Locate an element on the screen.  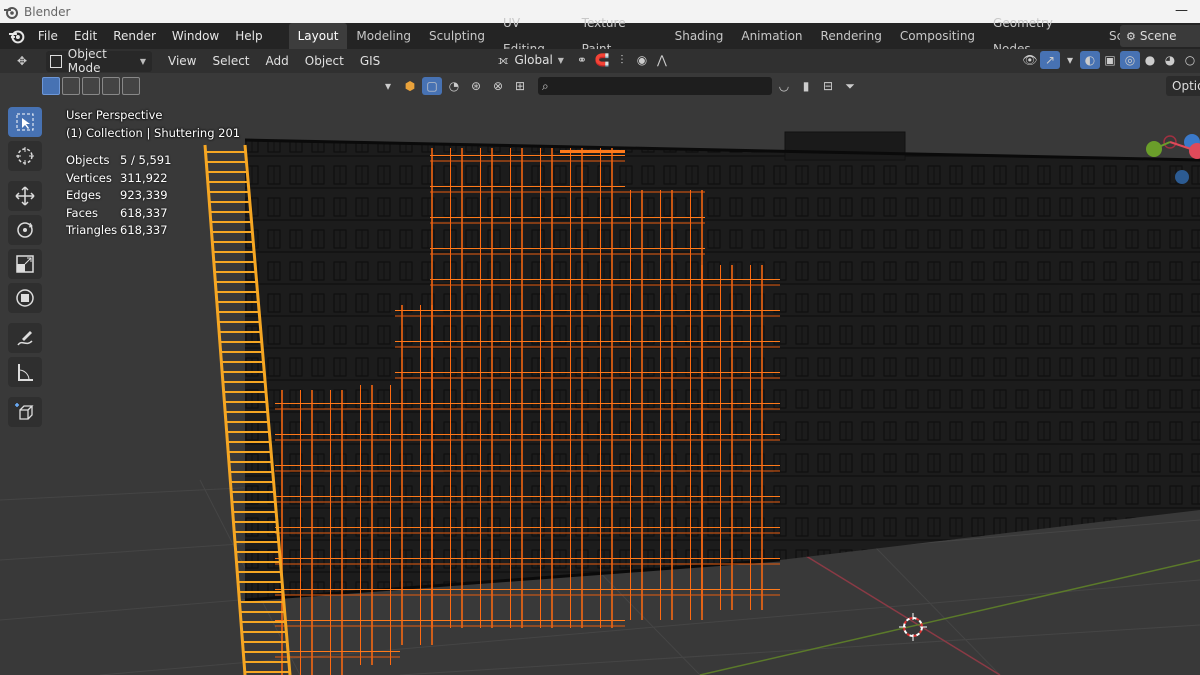
tool-rotate is located at coordinates (25, 230).